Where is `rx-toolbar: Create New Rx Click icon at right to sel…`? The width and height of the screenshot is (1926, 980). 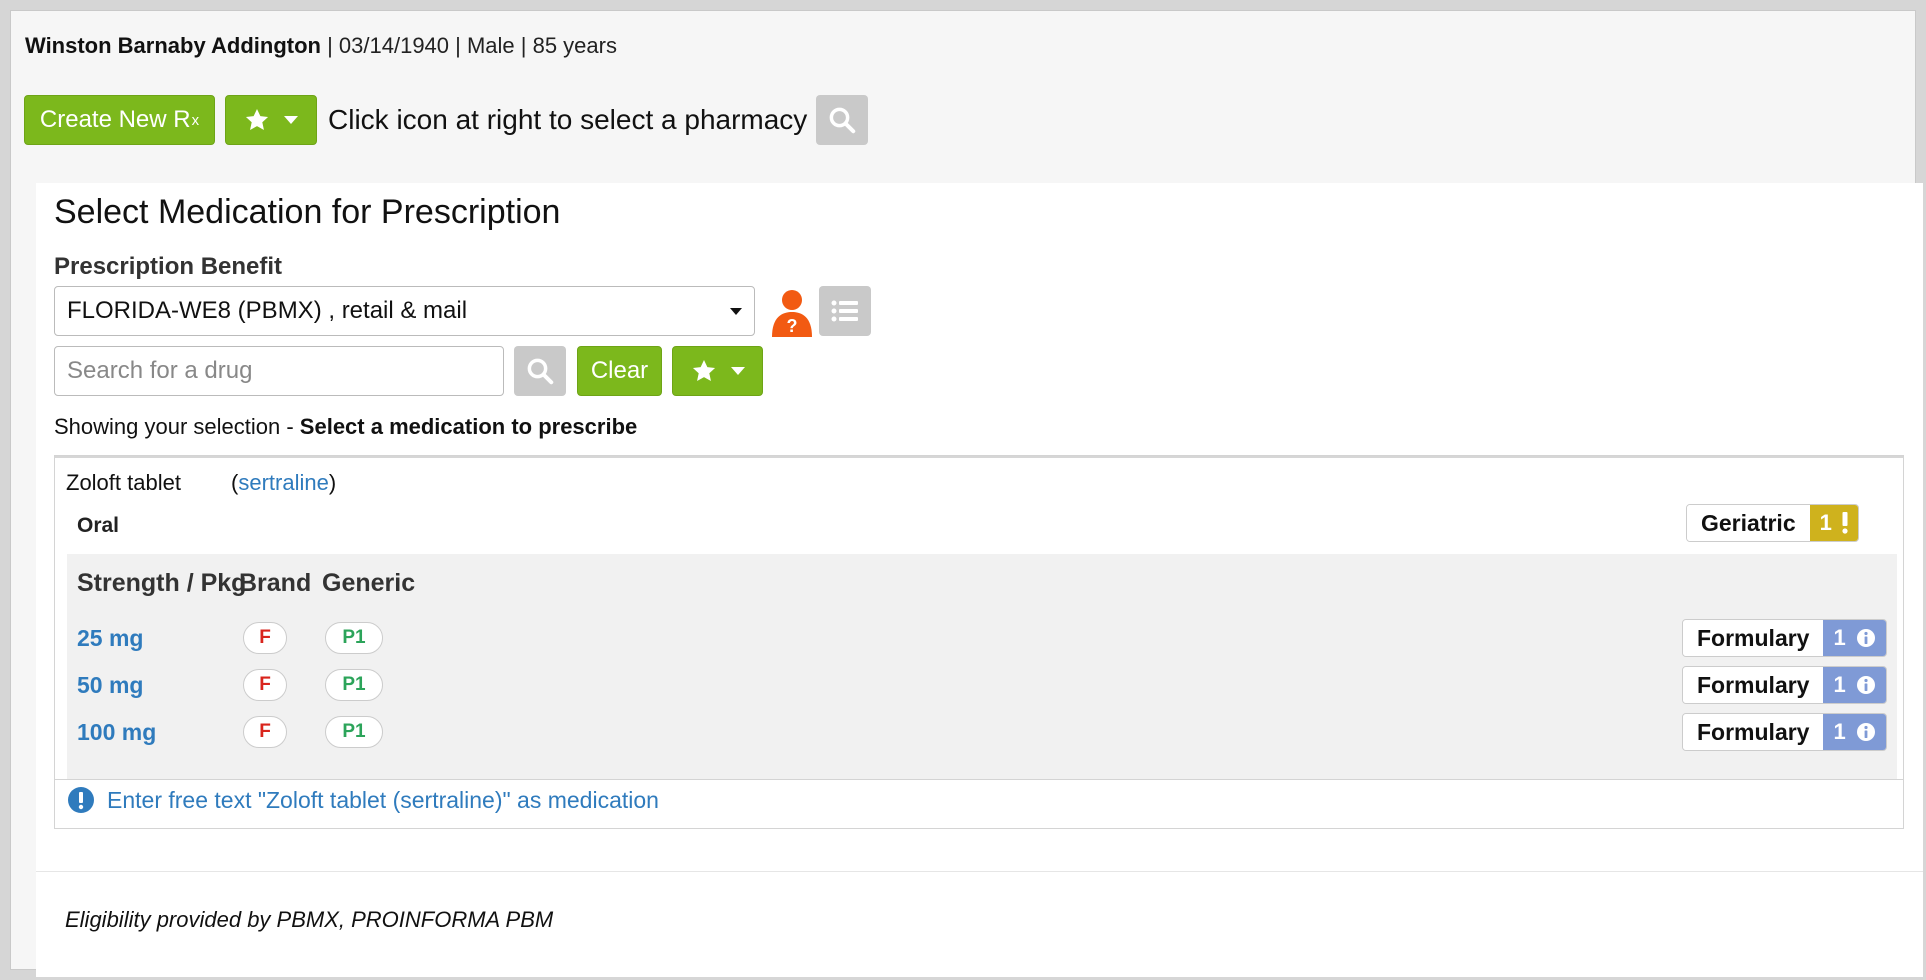 rx-toolbar: Create New Rx Click icon at right to sel… is located at coordinates (446, 120).